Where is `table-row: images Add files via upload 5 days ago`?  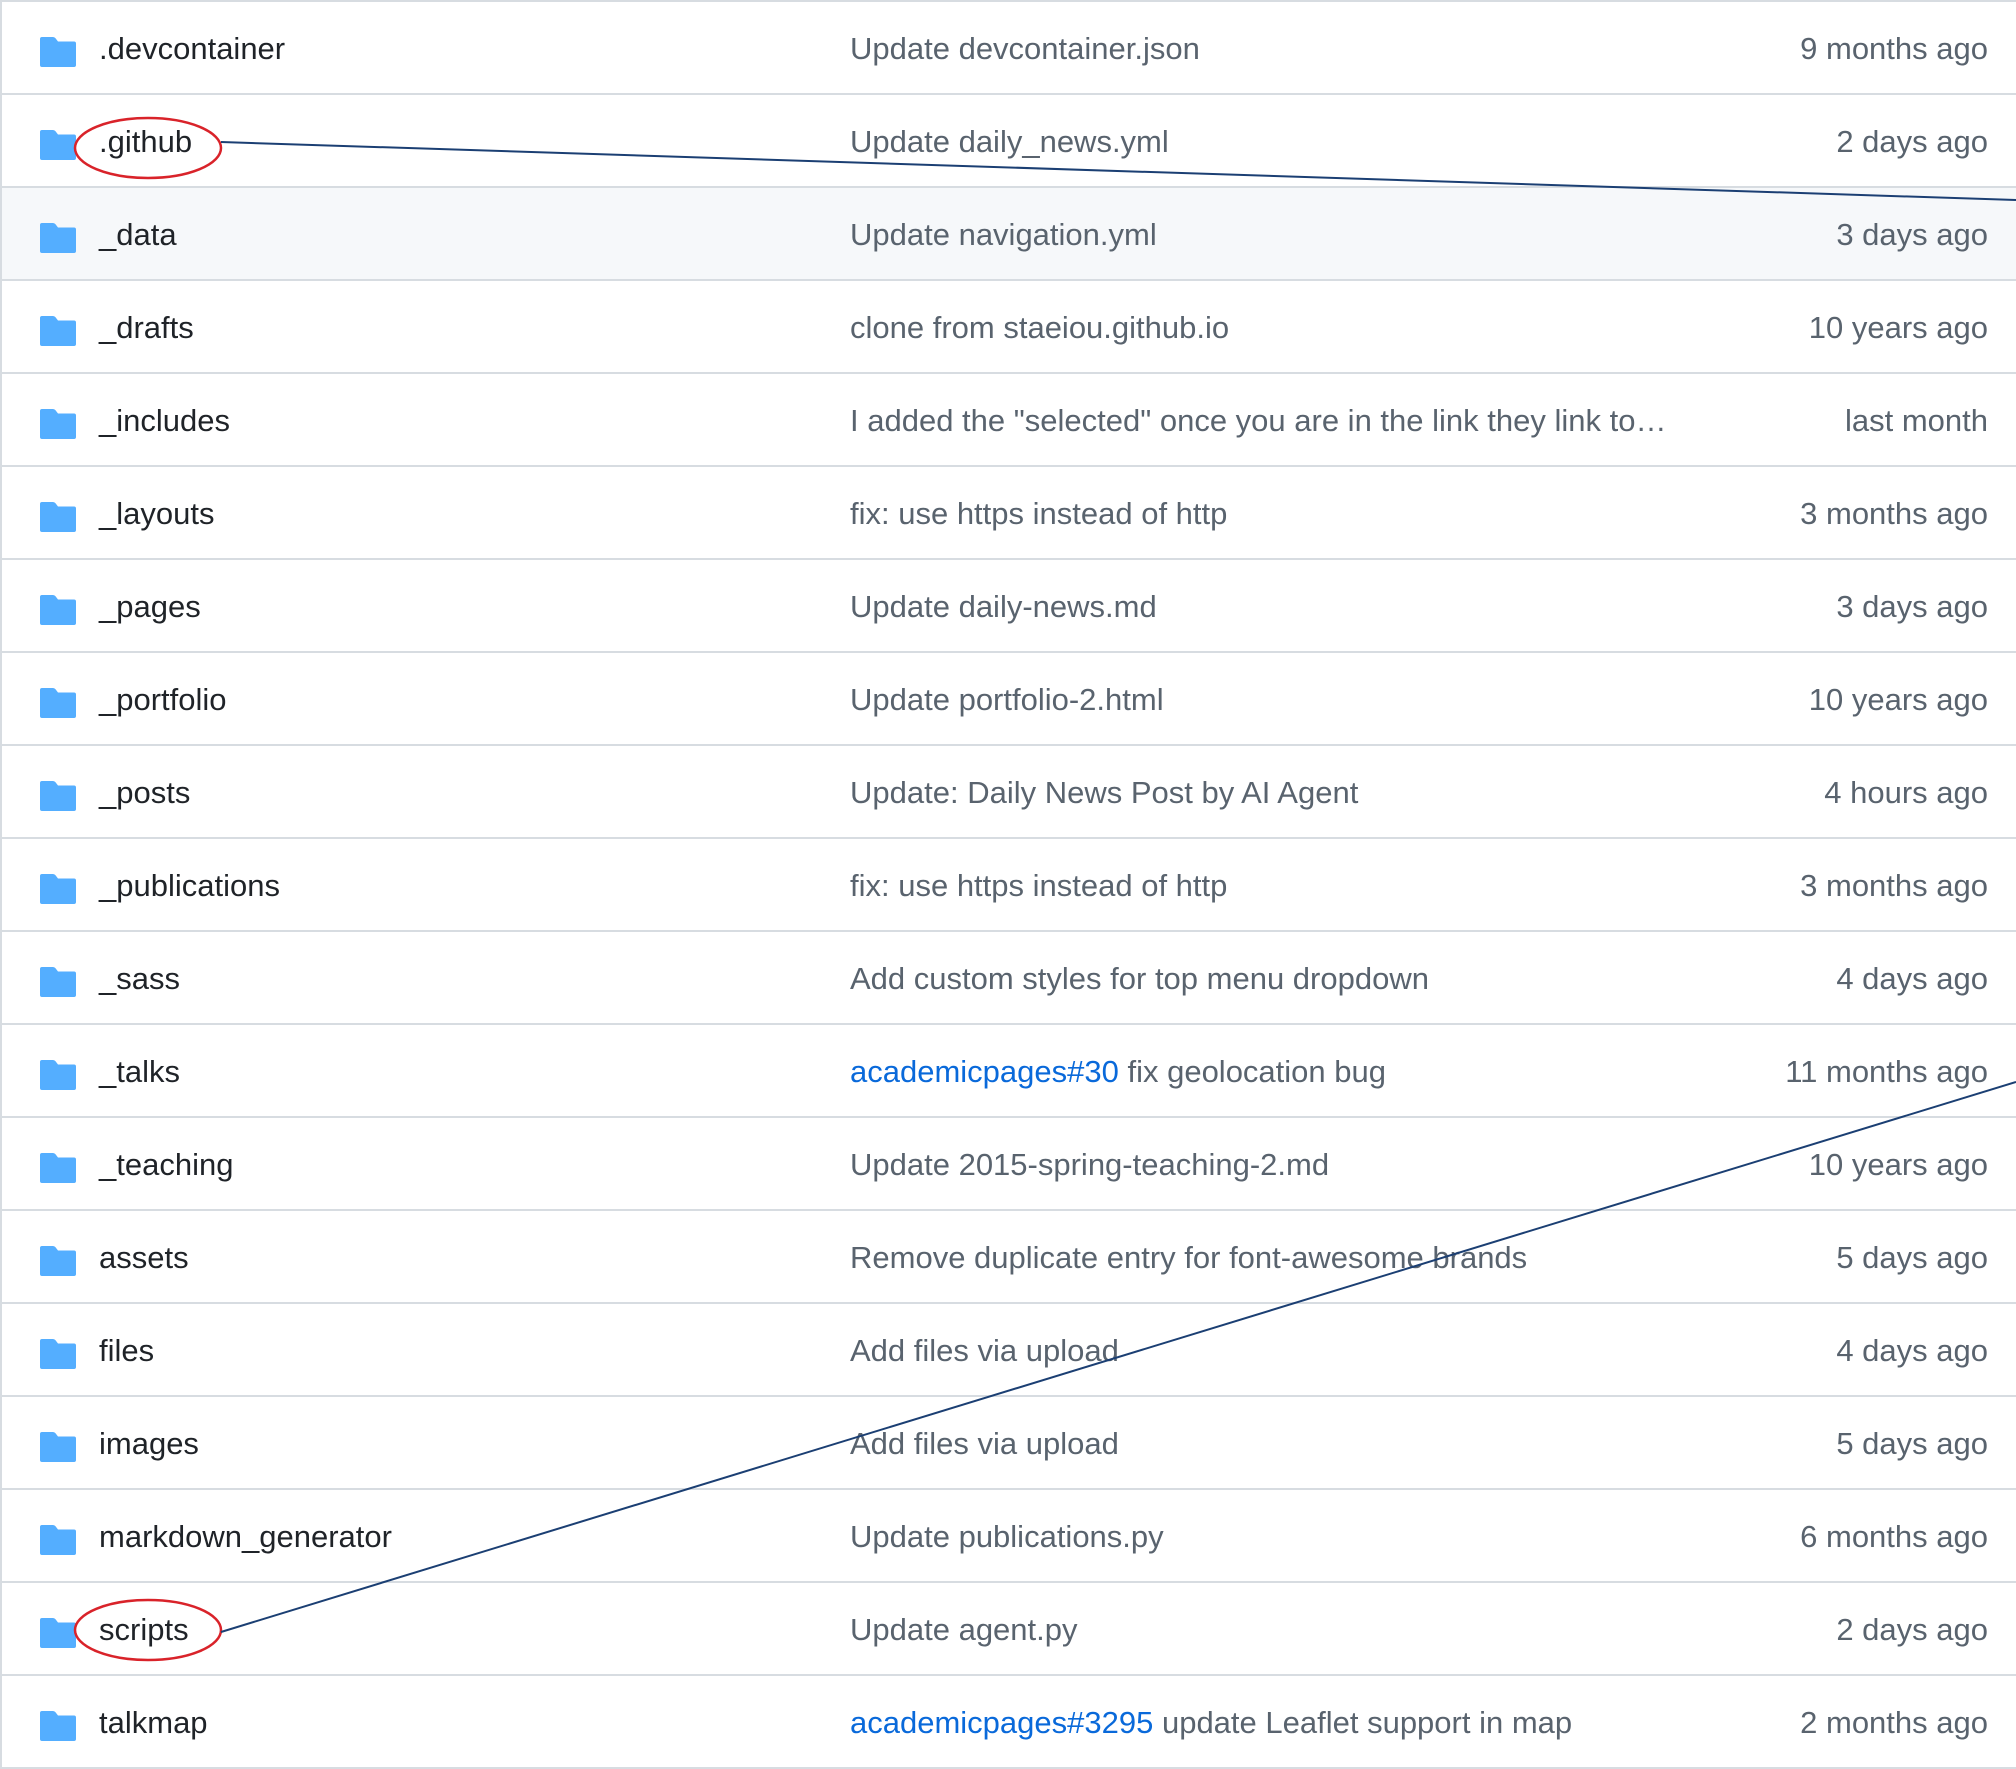 table-row: images Add files via upload 5 days ago is located at coordinates (1009, 1443).